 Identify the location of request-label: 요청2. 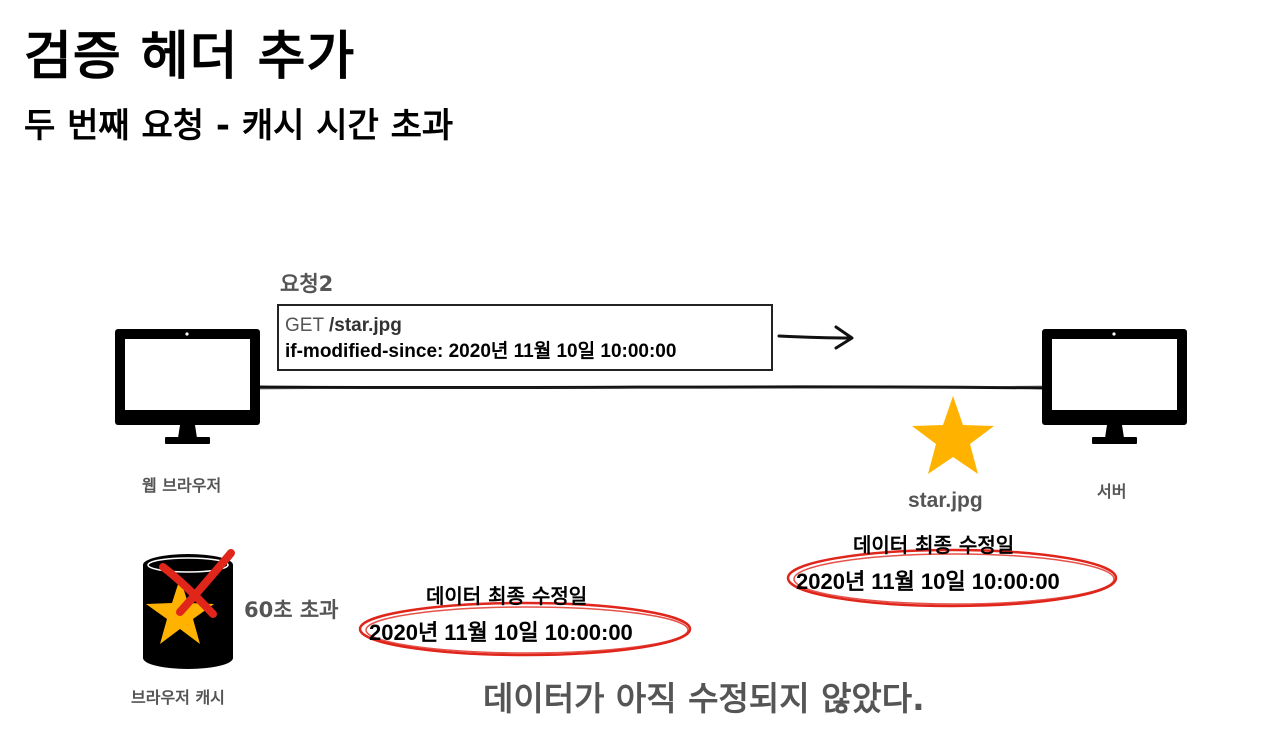
(307, 284).